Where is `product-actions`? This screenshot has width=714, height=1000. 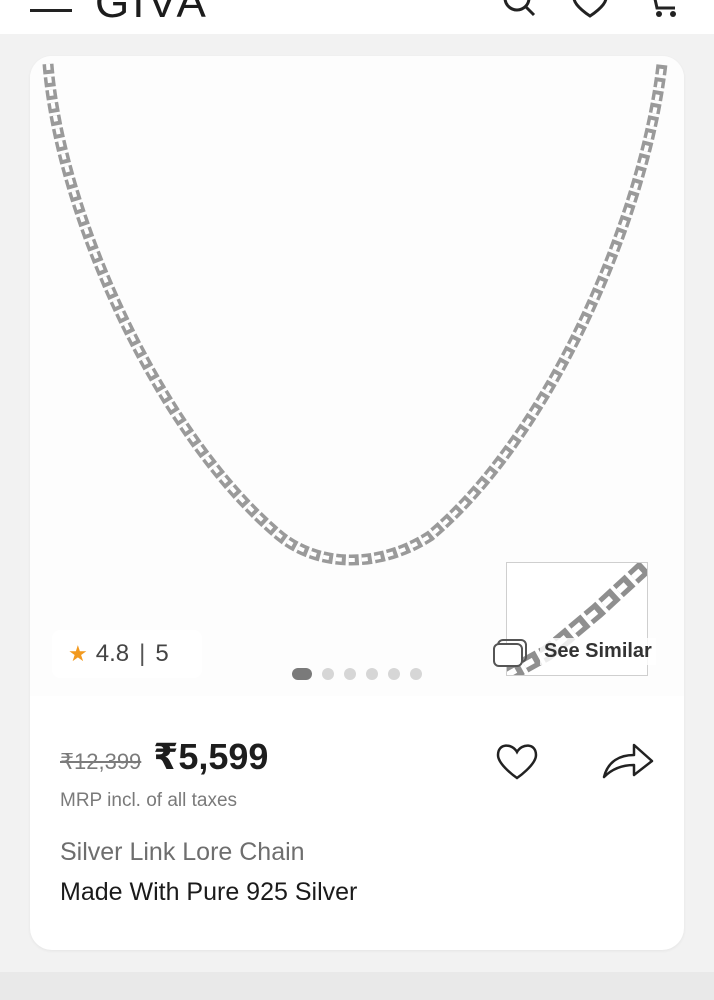
product-actions is located at coordinates (574, 761).